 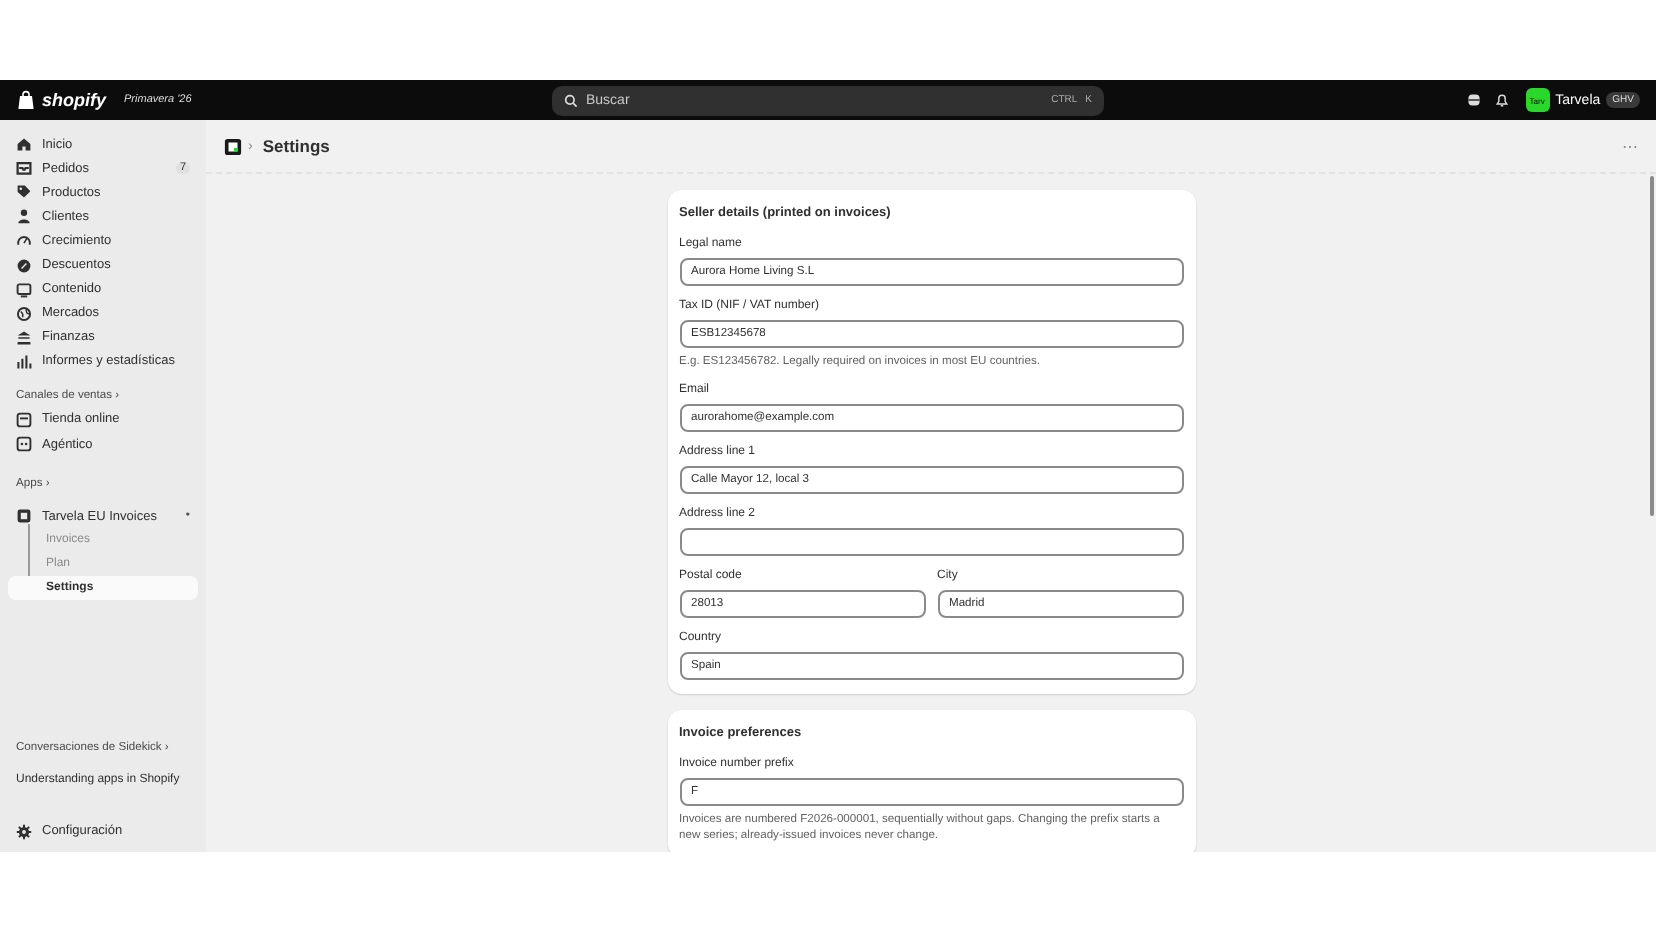 What do you see at coordinates (24, 192) in the screenshot?
I see `tag-icon` at bounding box center [24, 192].